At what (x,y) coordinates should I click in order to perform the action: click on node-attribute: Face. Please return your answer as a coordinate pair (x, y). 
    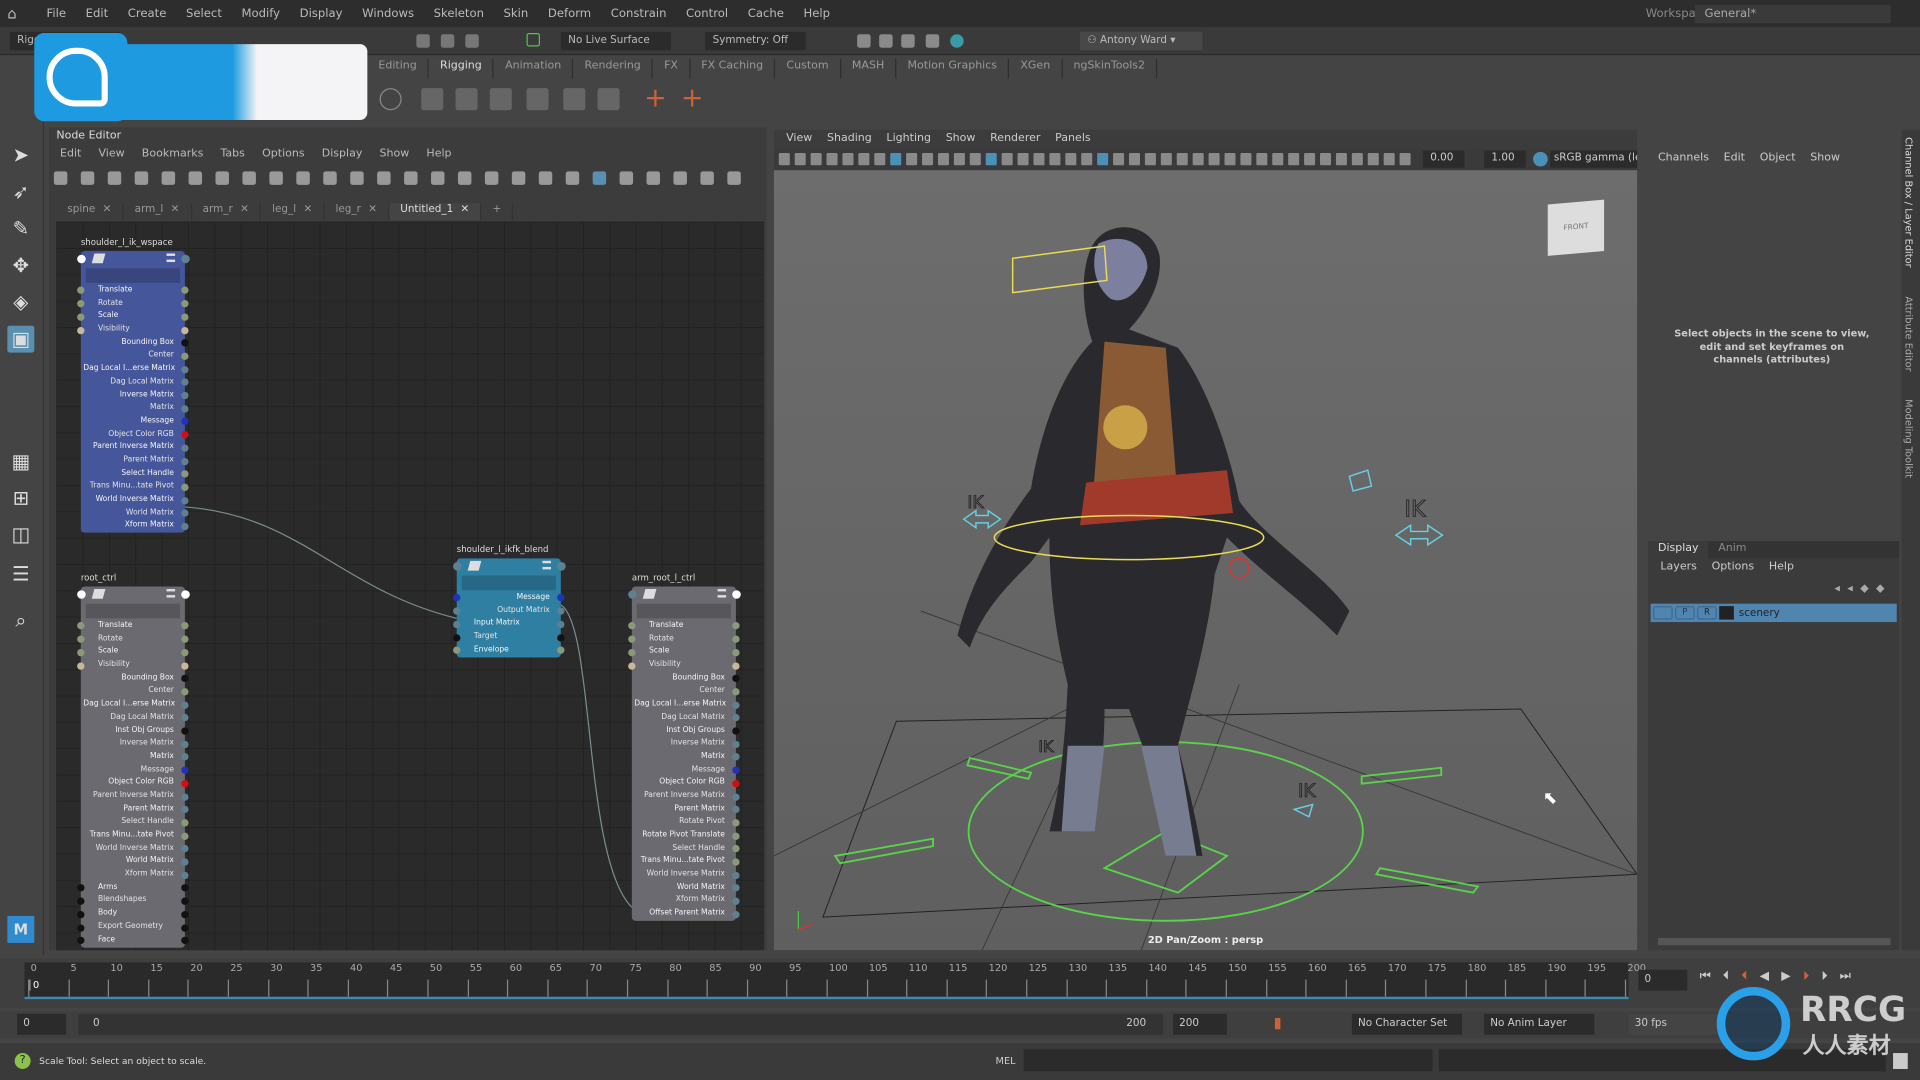
    Looking at the image, I should click on (133, 940).